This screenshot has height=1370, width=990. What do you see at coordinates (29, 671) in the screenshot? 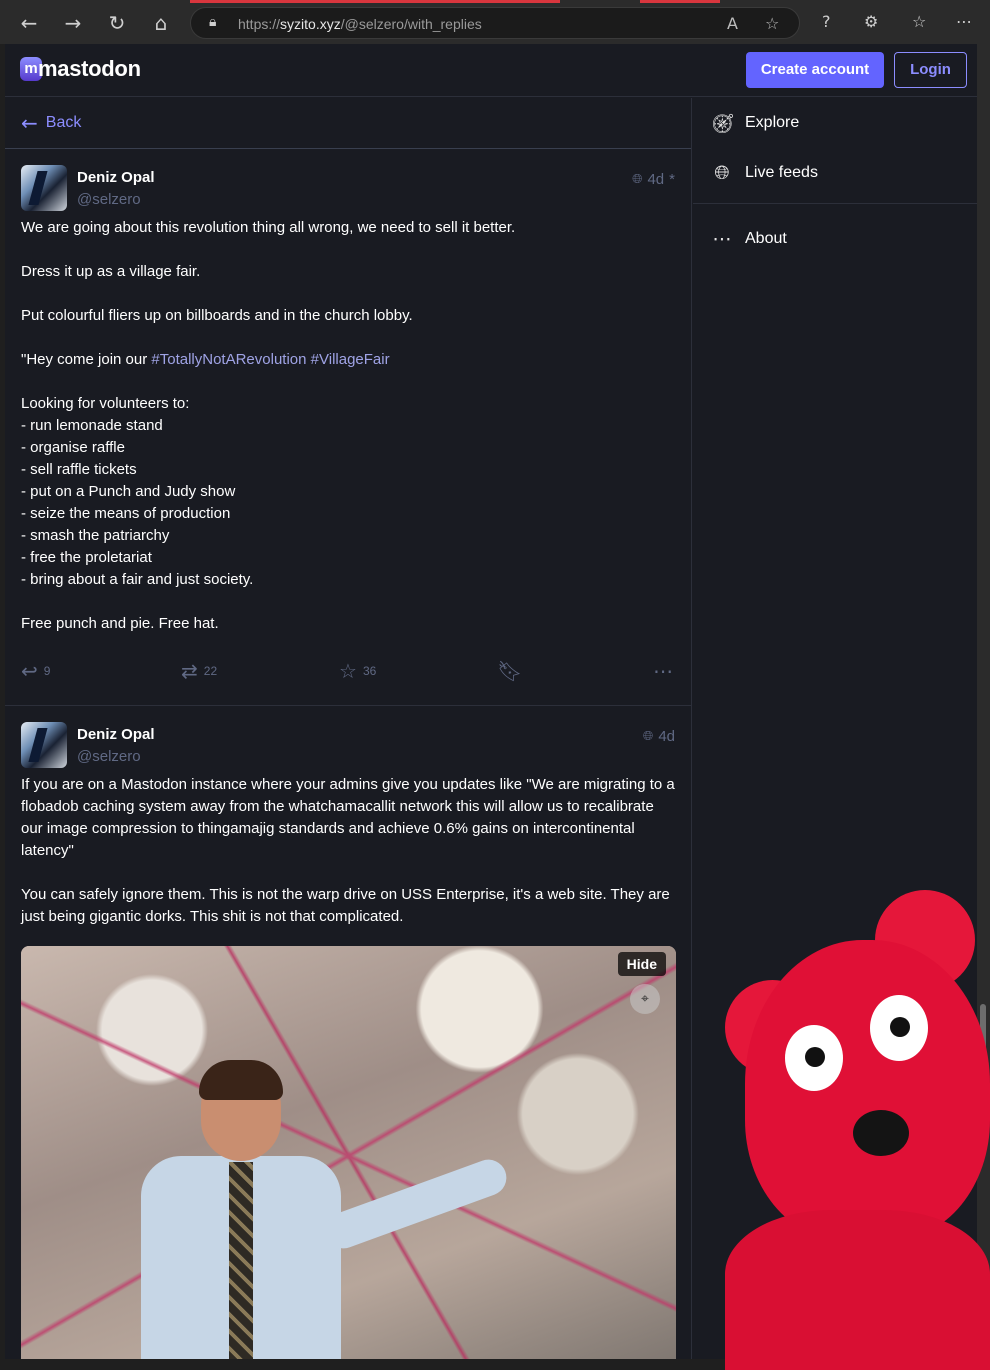
I see `reply-icon: ↩` at bounding box center [29, 671].